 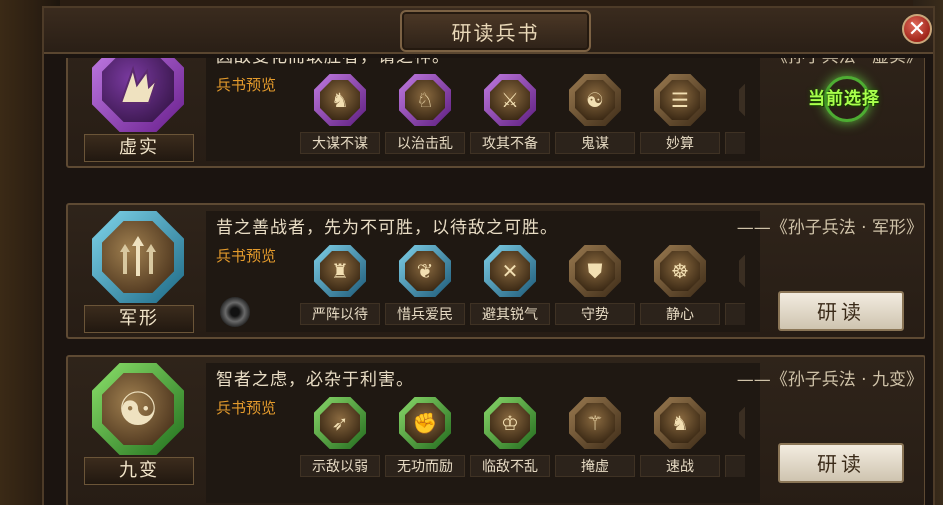 I want to click on book-emblem: 虚实, so click(x=138, y=110).